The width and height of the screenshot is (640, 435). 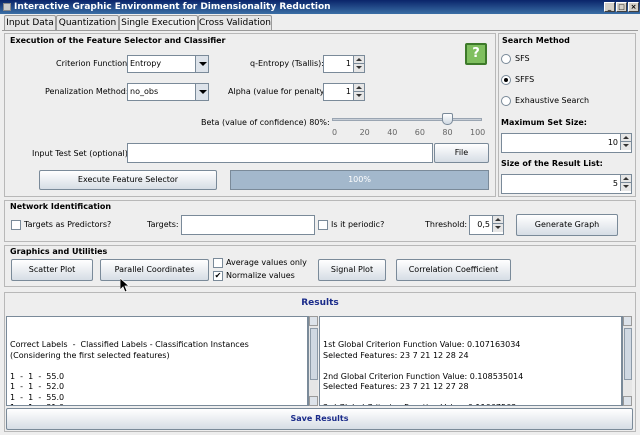 I want to click on slider-tick-label: 0, so click(x=335, y=132).